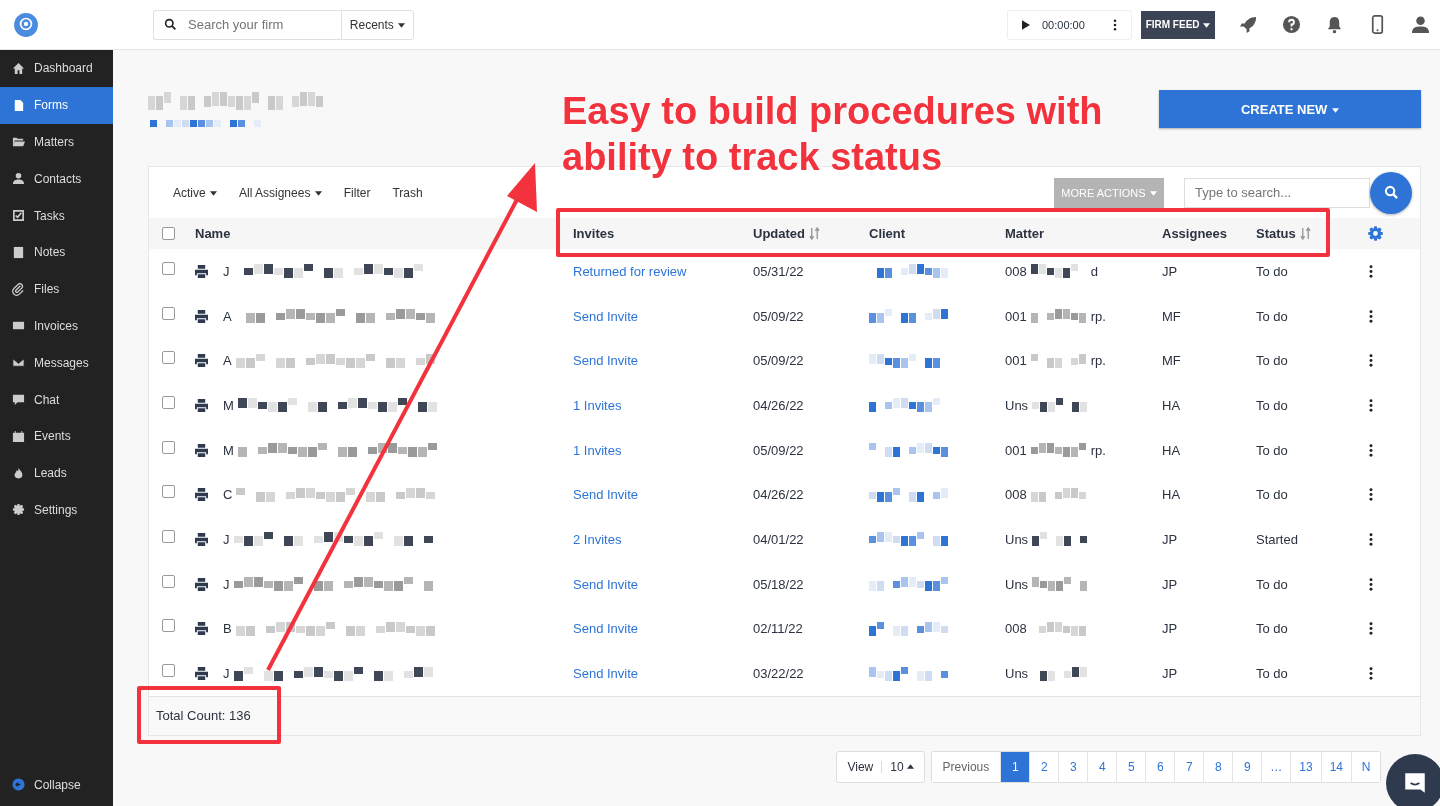  I want to click on invites-link: 2 Invites, so click(597, 539).